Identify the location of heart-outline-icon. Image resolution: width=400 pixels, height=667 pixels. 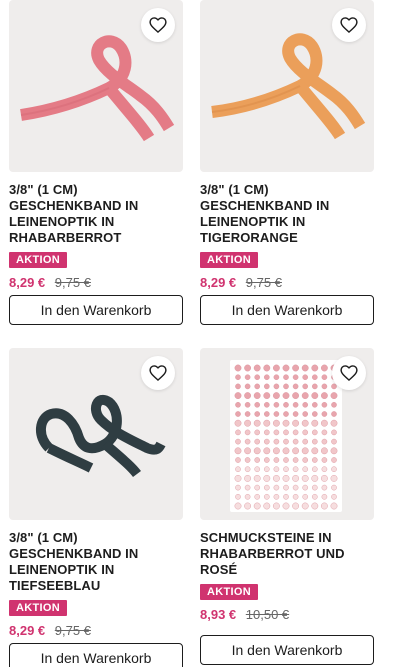
(349, 373).